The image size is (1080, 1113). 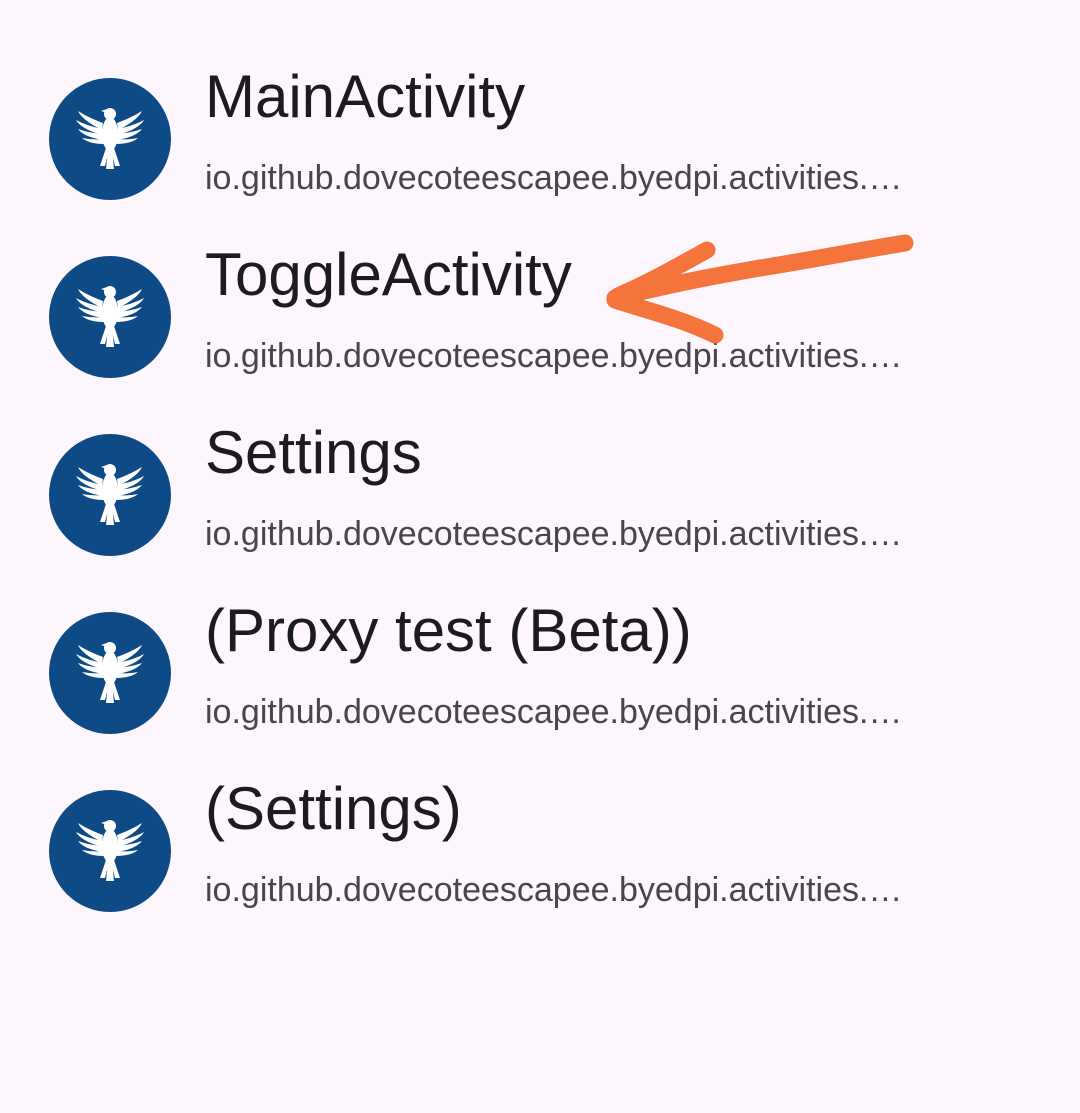 What do you see at coordinates (333, 808) in the screenshot?
I see `activity-title: (Settings)` at bounding box center [333, 808].